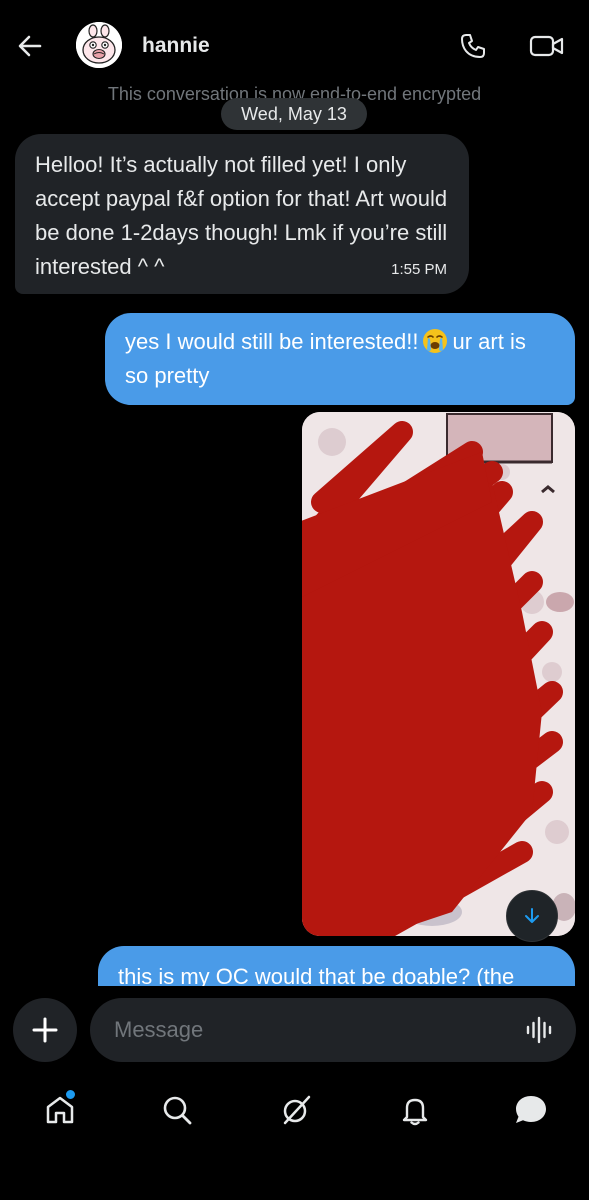 This screenshot has height=1200, width=589. Describe the element at coordinates (176, 46) in the screenshot. I see `conversation-username: hannie` at that location.